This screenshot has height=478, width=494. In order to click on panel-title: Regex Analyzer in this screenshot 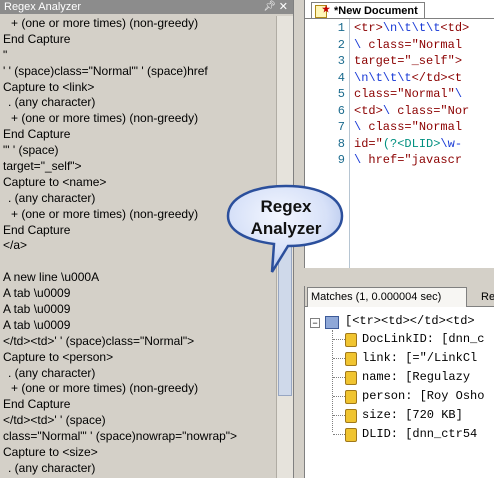, I will do `click(43, 7)`.